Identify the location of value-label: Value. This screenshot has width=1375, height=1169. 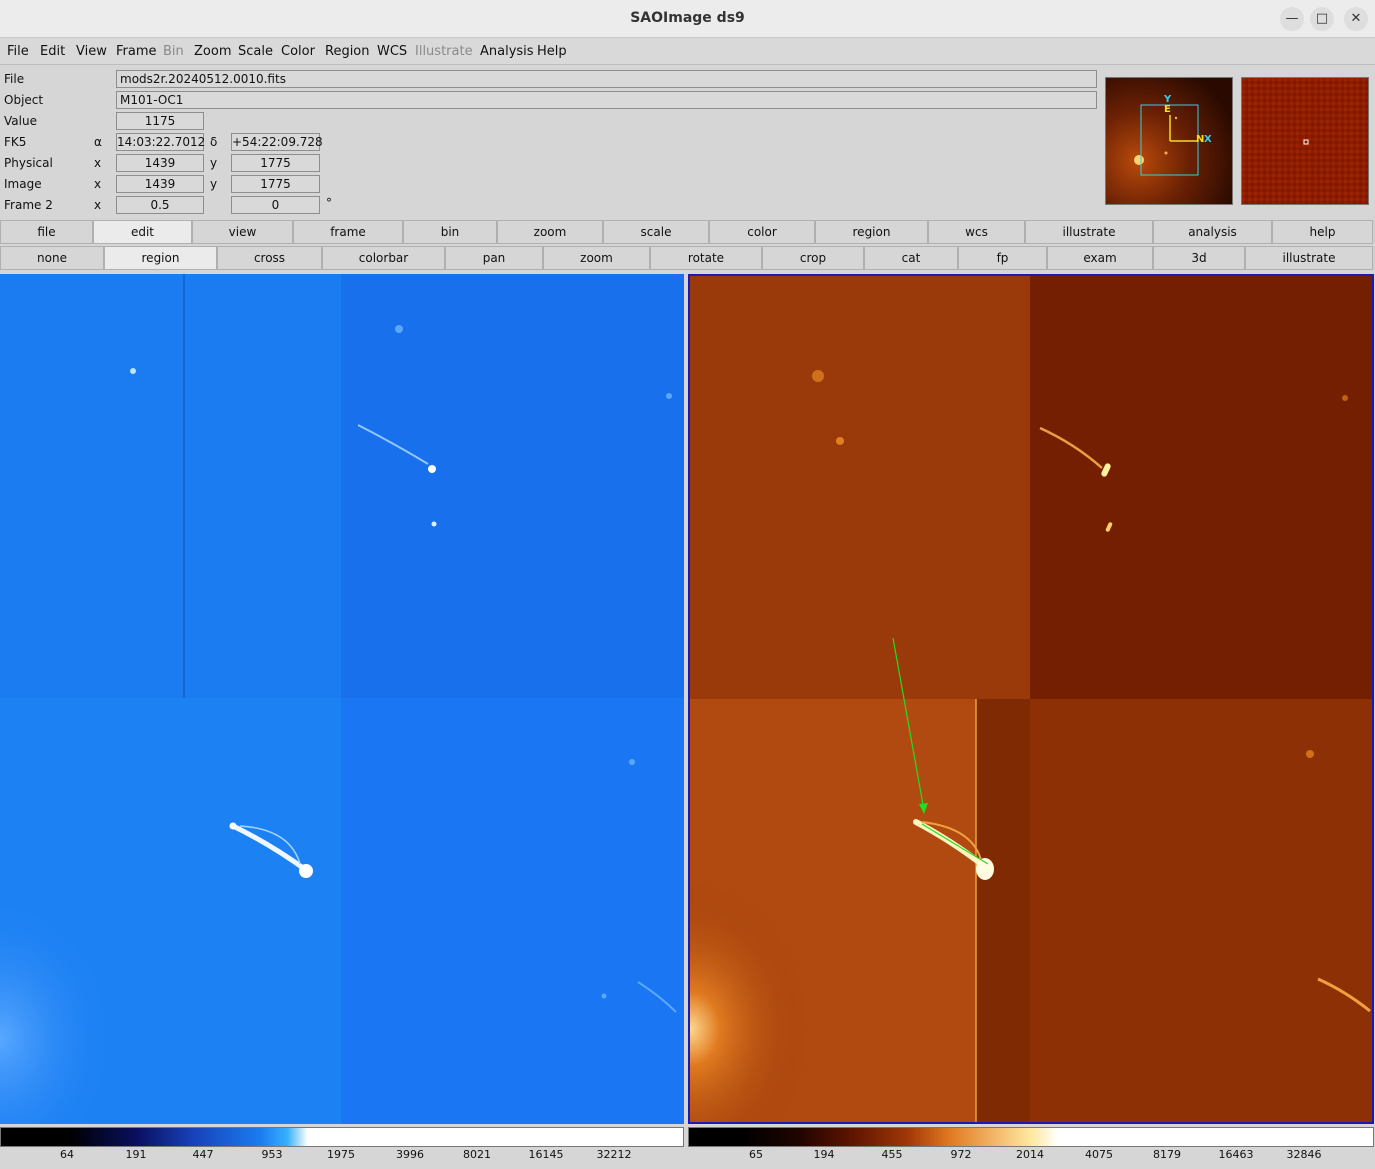
(20, 121).